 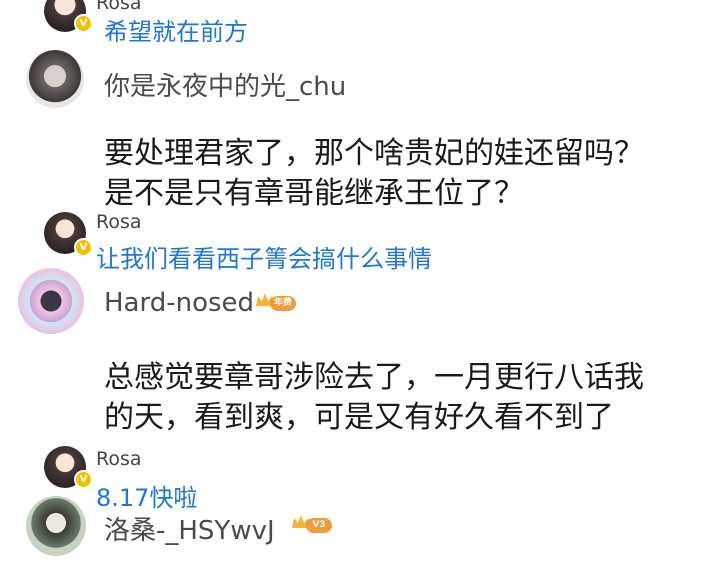 I want to click on level-badge: V3, so click(x=319, y=525).